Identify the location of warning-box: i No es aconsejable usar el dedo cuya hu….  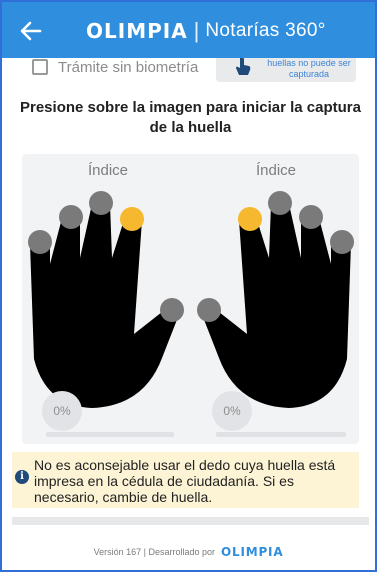
(185, 480).